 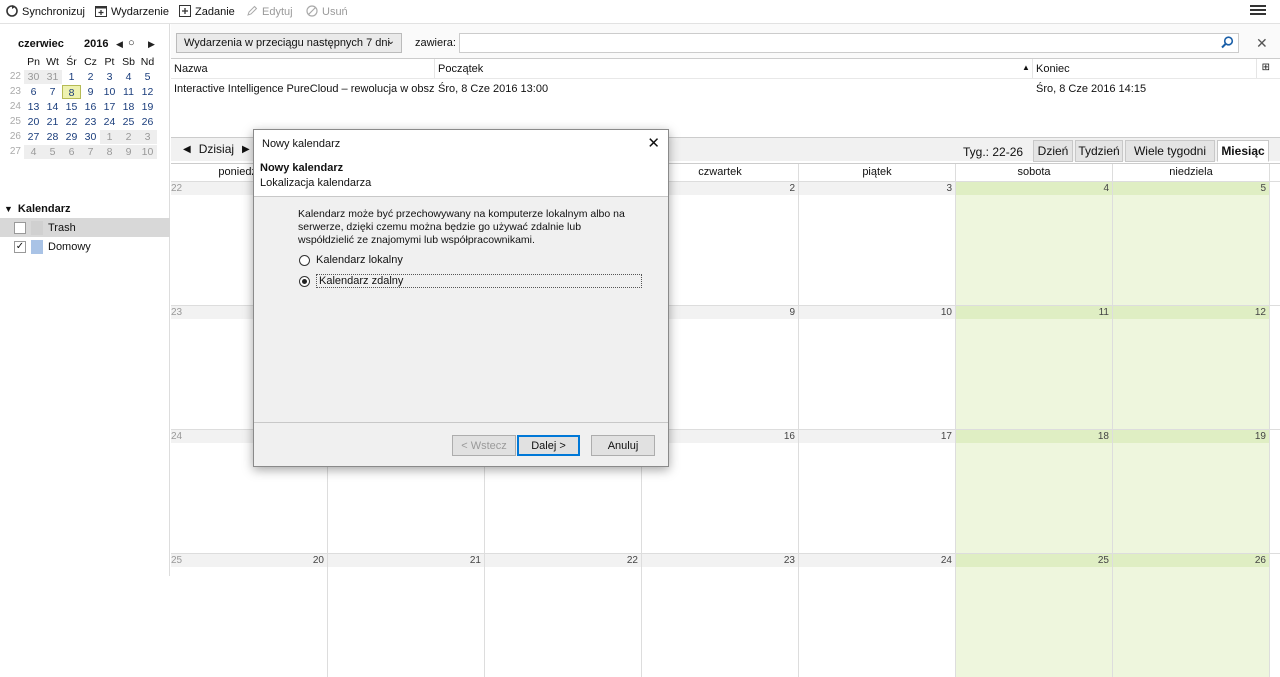 I want to click on prev-period-icon: ◀, so click(x=187, y=149).